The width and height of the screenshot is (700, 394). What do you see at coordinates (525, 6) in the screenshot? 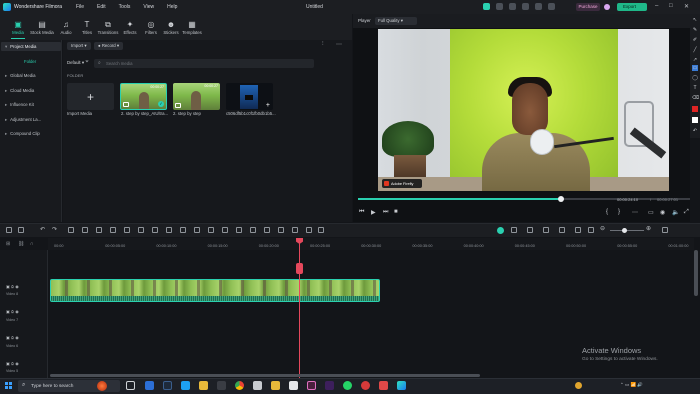
I see `share-icon` at bounding box center [525, 6].